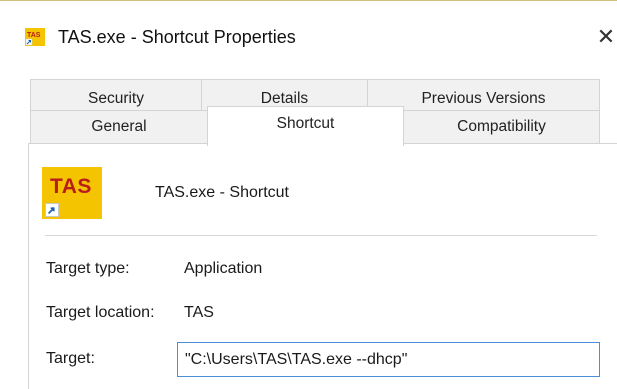 This screenshot has width=617, height=389. I want to click on tab-label: Shortcut, so click(305, 123).